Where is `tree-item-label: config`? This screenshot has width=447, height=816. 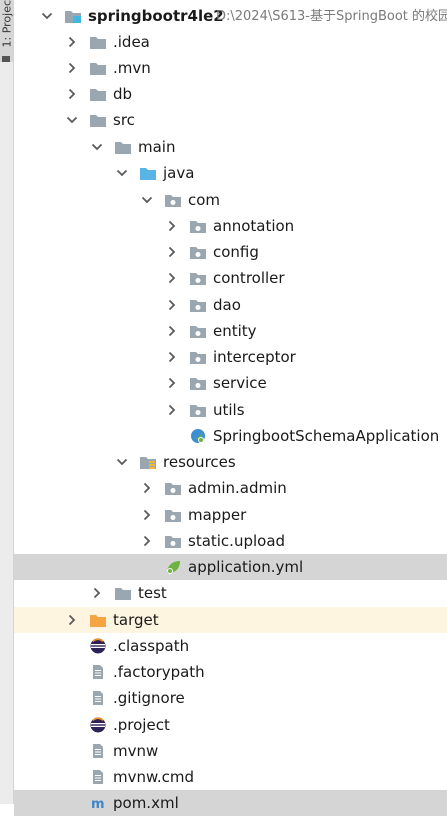
tree-item-label: config is located at coordinates (236, 252).